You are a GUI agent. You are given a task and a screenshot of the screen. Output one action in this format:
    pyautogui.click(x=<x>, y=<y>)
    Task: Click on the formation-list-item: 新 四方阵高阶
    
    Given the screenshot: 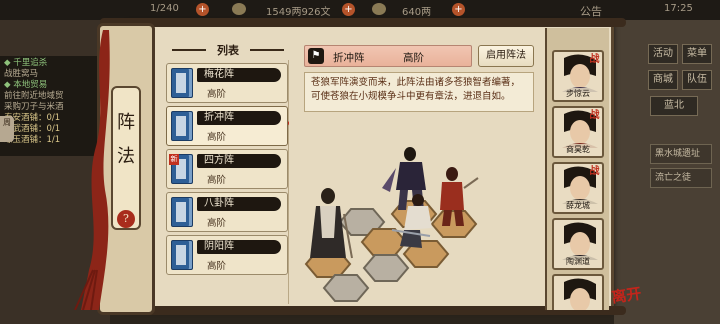 What is the action you would take?
    pyautogui.click(x=227, y=169)
    